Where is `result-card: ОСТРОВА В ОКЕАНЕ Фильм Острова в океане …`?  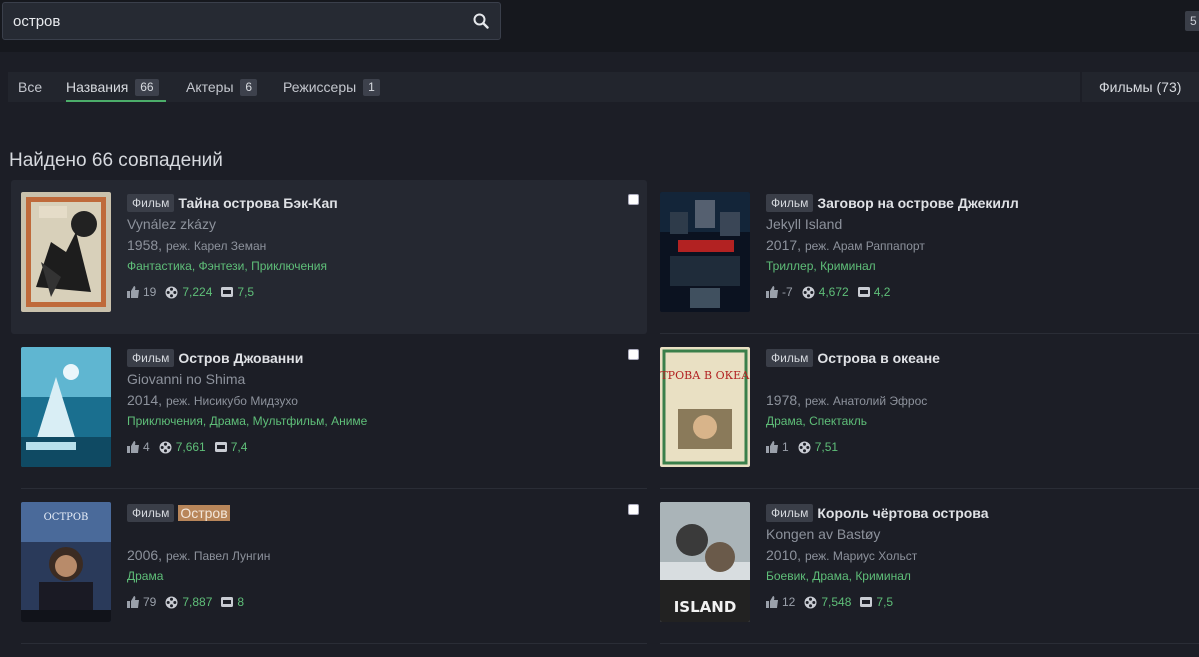
result-card: ОСТРОВА В ОКЕАНЕ Фильм Острова в океане … is located at coordinates (924, 412).